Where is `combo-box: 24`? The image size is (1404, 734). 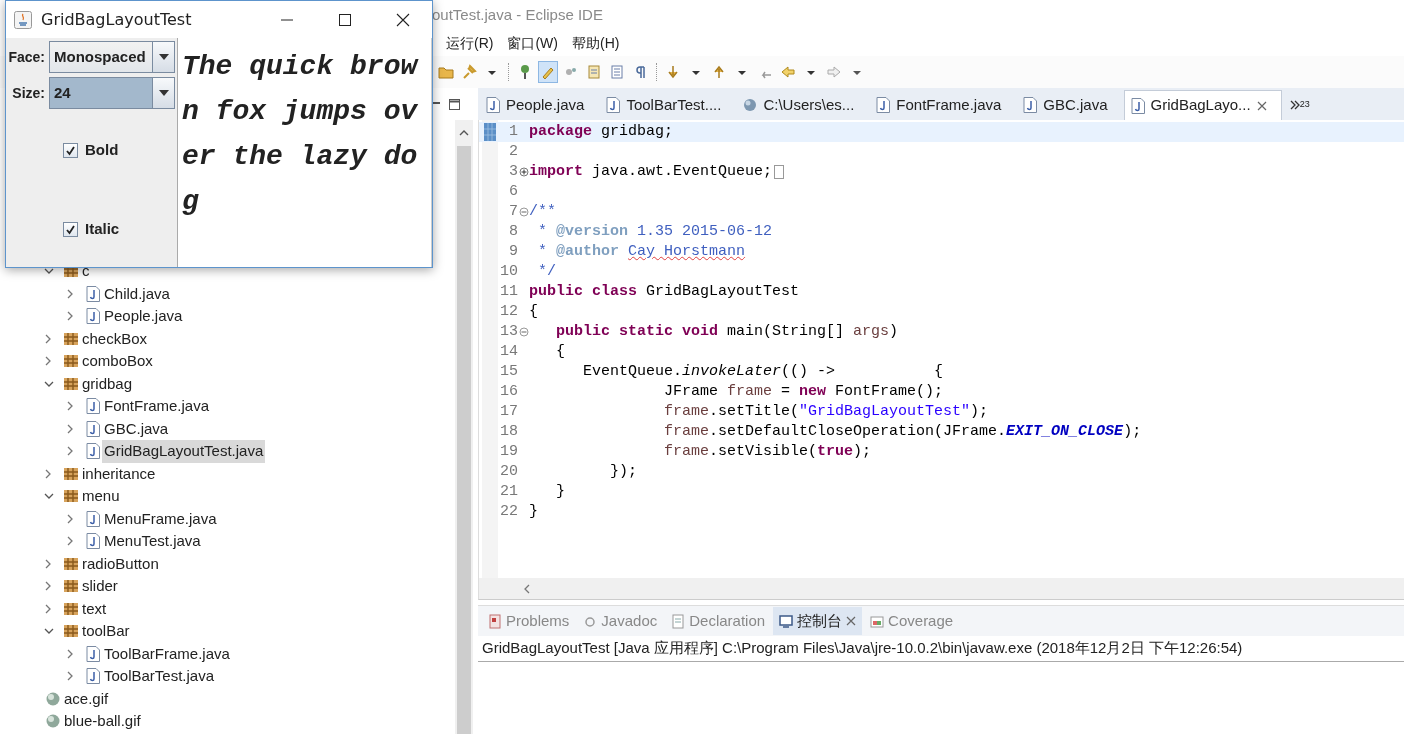
combo-box: 24 is located at coordinates (112, 93).